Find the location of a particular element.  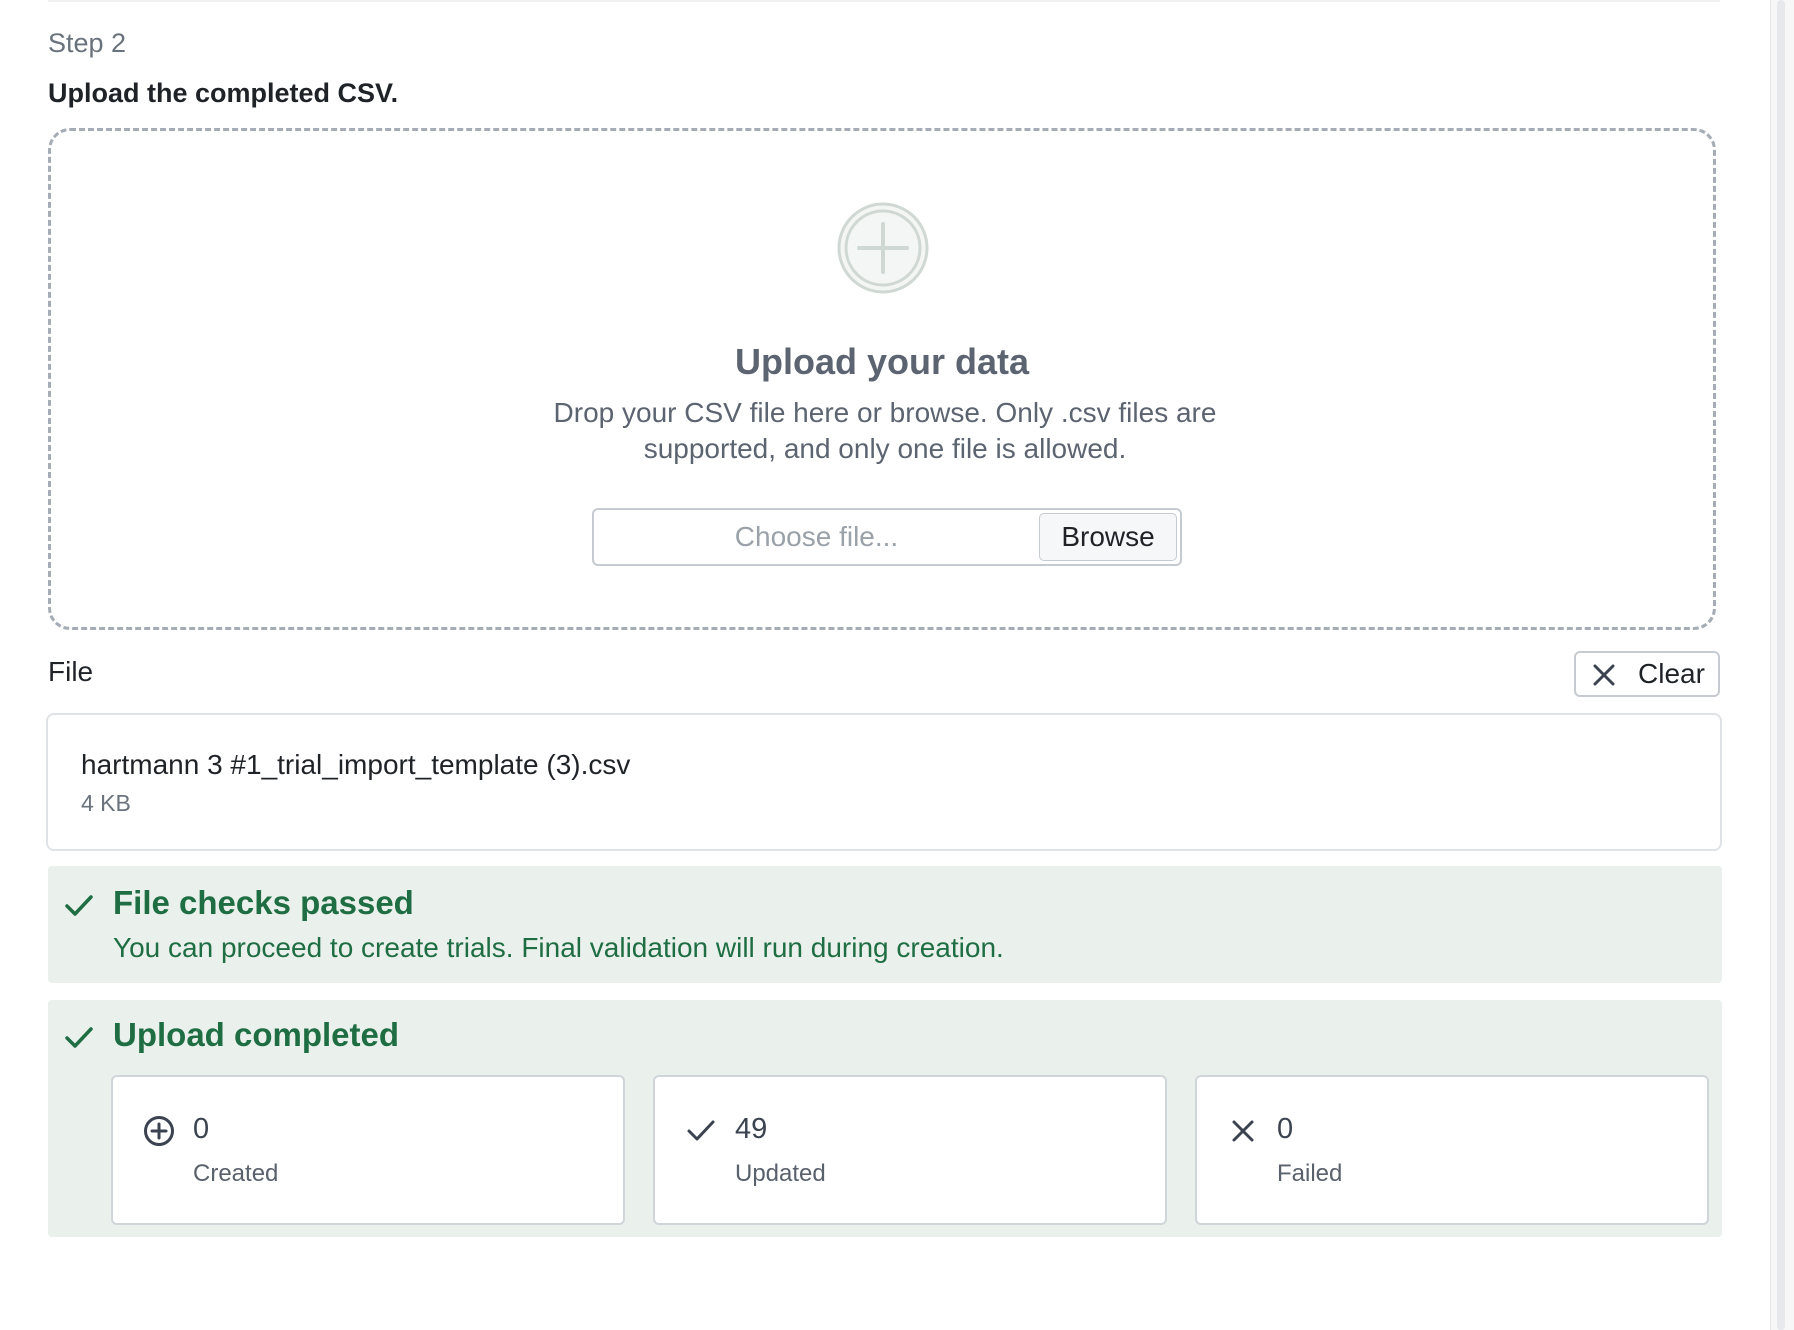

stat-value-created: 0 is located at coordinates (201, 1129).